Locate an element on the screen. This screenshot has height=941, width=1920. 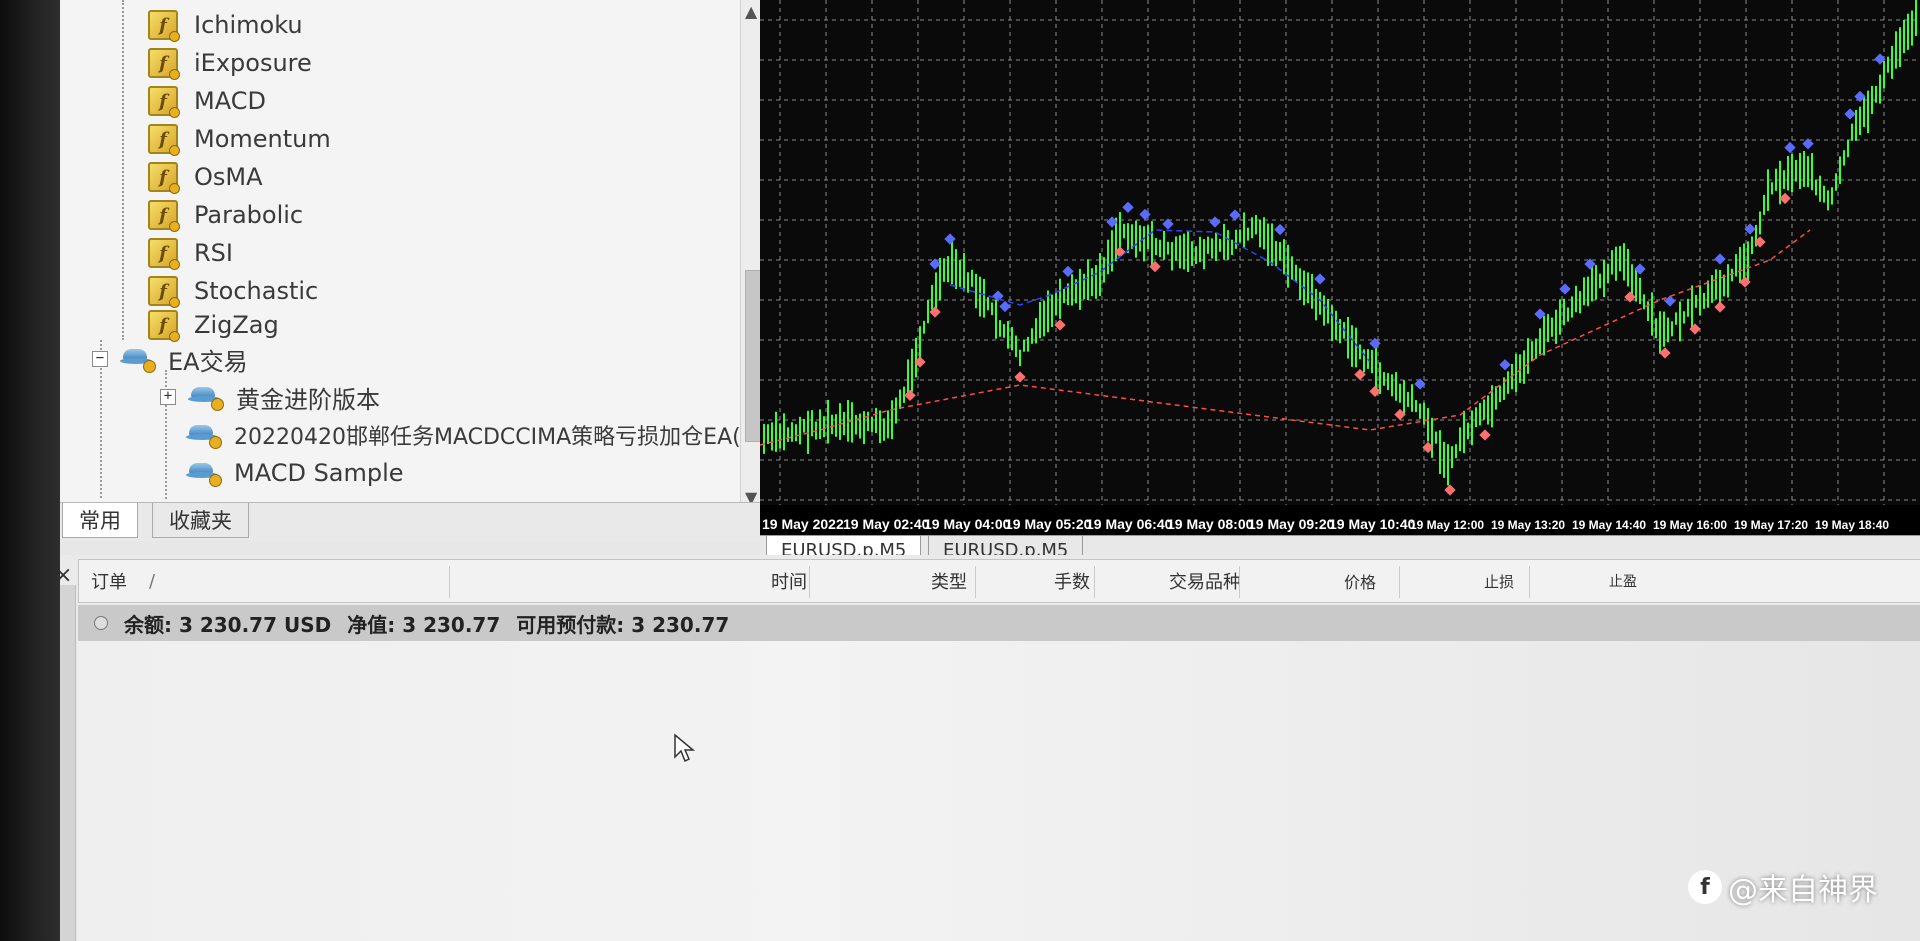
time-axis-label: 19 May 12:00 is located at coordinates (1447, 525).